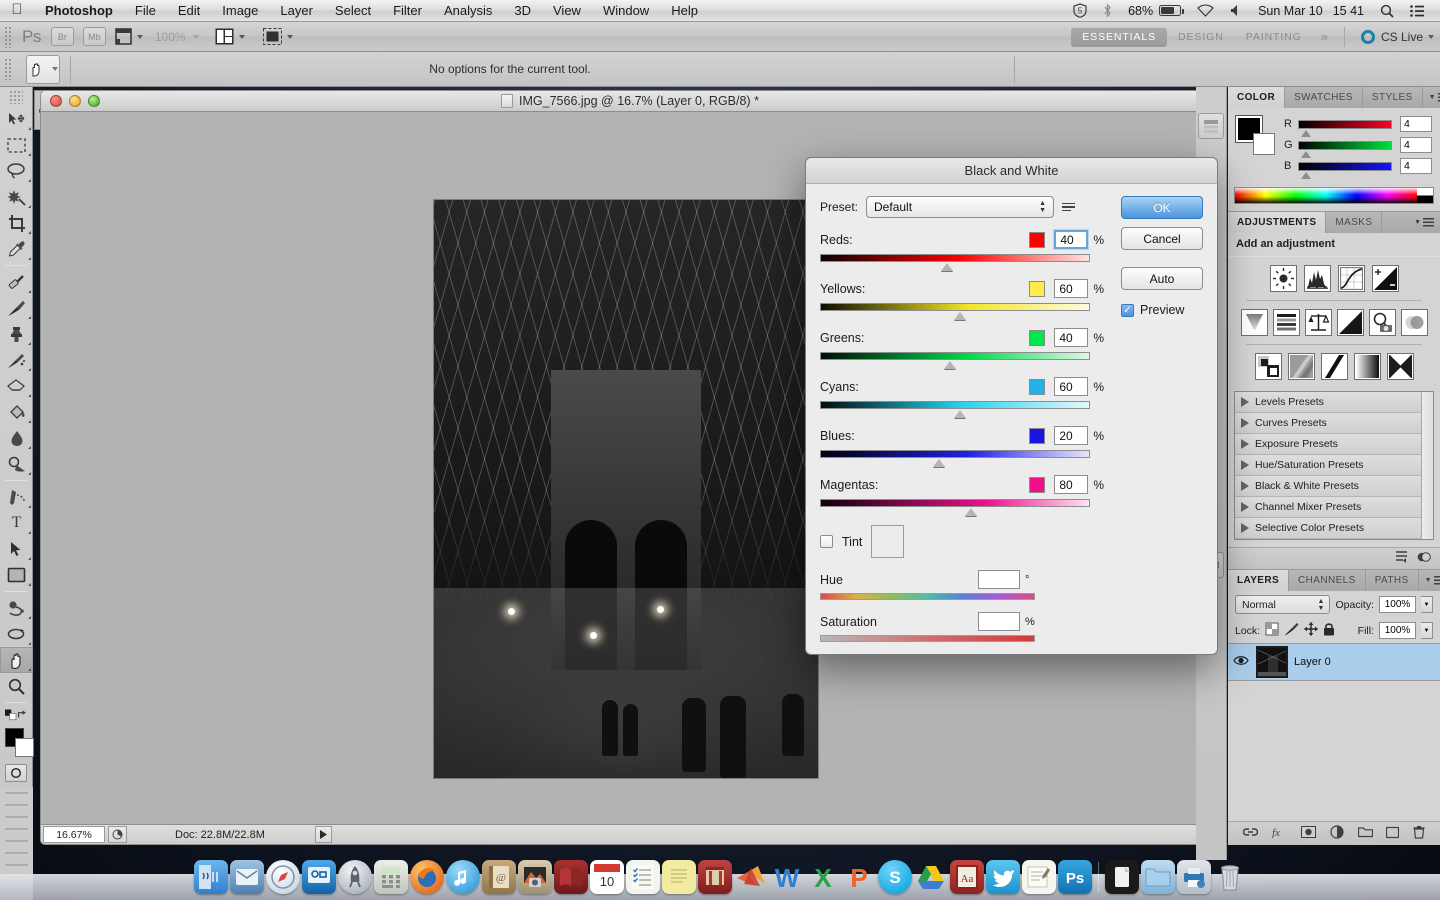 The height and width of the screenshot is (900, 1440). What do you see at coordinates (1162, 207) in the screenshot?
I see `ok-button: OK` at bounding box center [1162, 207].